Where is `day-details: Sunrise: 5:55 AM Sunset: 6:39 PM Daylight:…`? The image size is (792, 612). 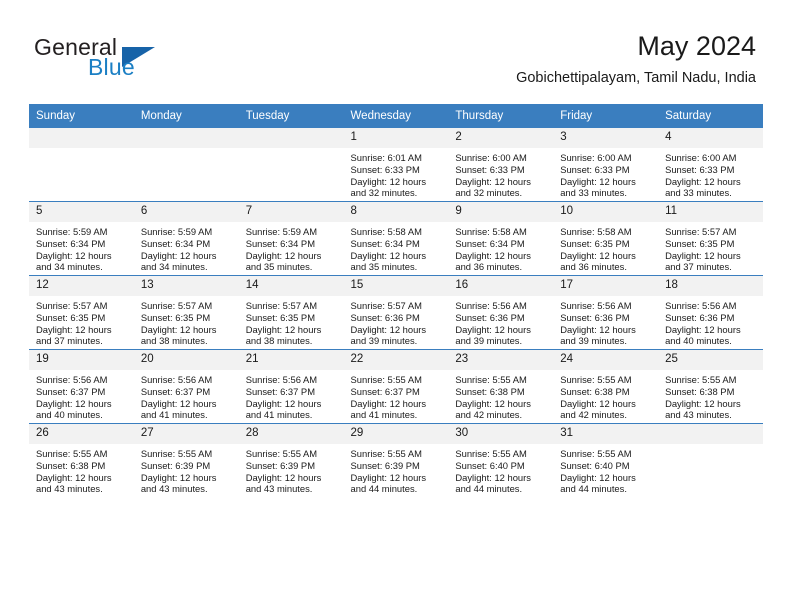 day-details: Sunrise: 5:55 AM Sunset: 6:39 PM Daylight:… is located at coordinates (186, 469).